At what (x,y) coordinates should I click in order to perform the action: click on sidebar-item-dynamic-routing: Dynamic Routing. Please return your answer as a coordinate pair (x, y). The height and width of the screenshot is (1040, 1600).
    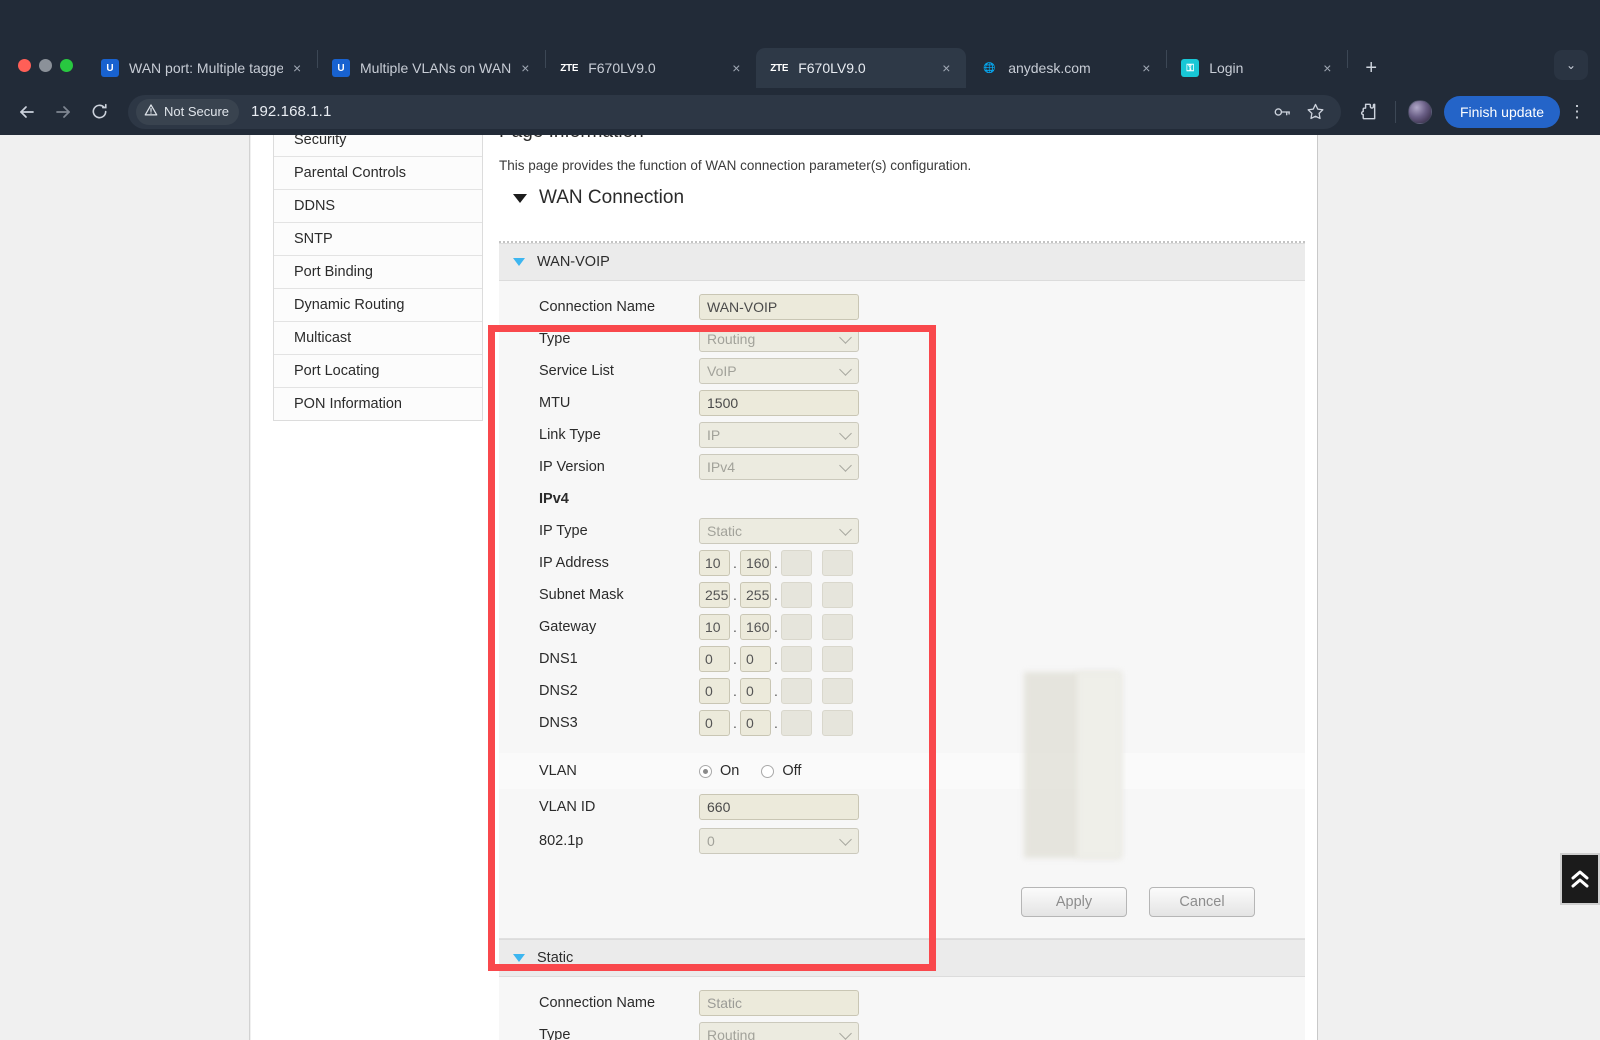
    Looking at the image, I should click on (378, 304).